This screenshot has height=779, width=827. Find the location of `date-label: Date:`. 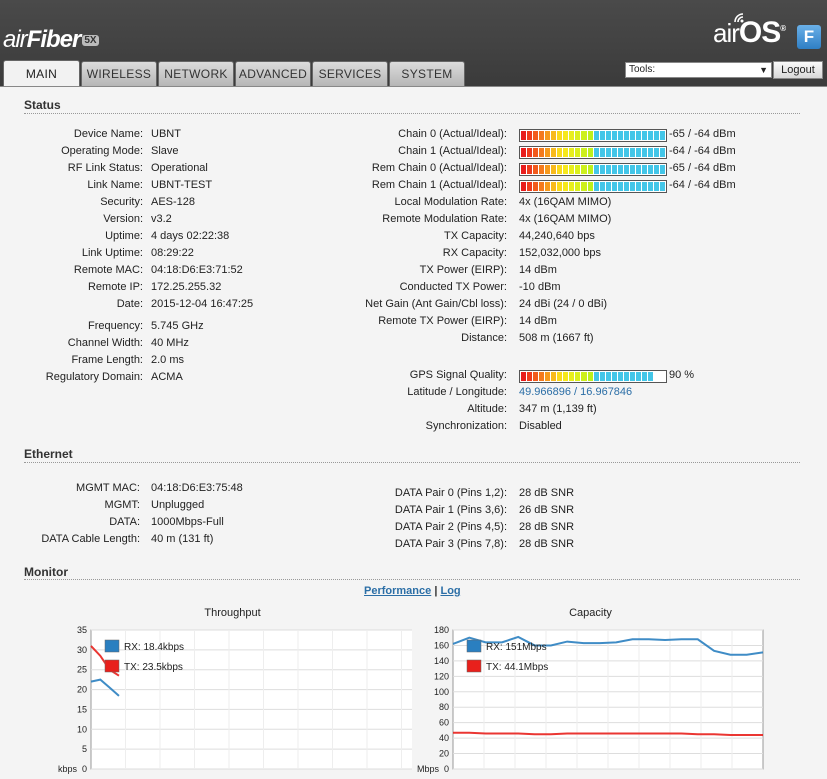

date-label: Date: is located at coordinates (129, 304).